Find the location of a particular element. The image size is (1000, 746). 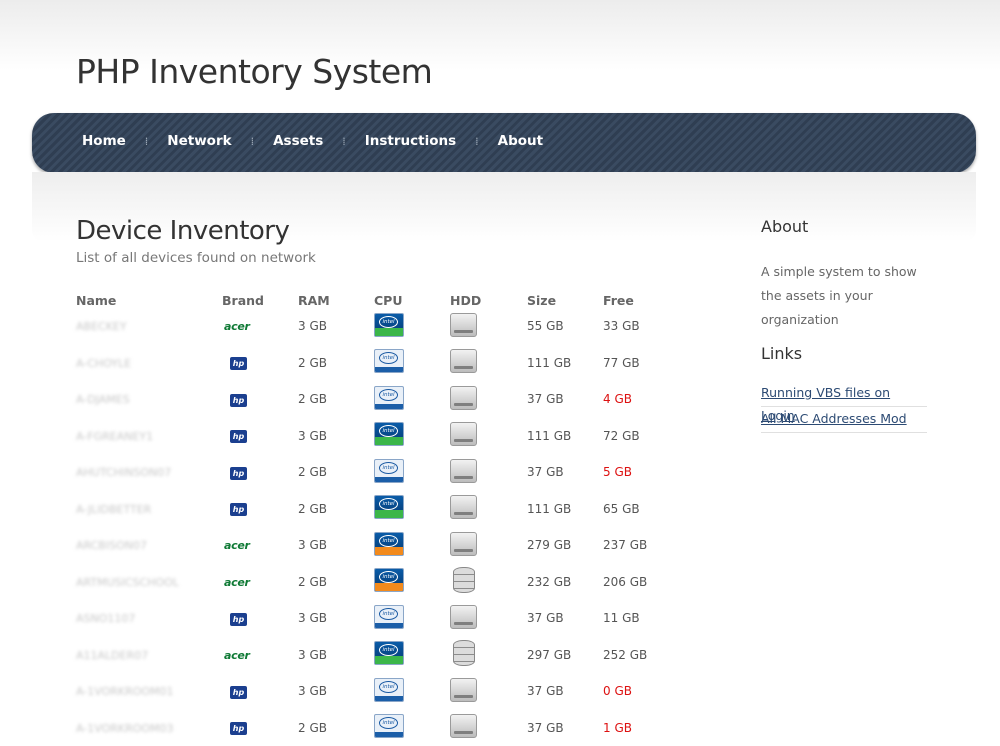

free-cell: 77 GB is located at coordinates (621, 362).